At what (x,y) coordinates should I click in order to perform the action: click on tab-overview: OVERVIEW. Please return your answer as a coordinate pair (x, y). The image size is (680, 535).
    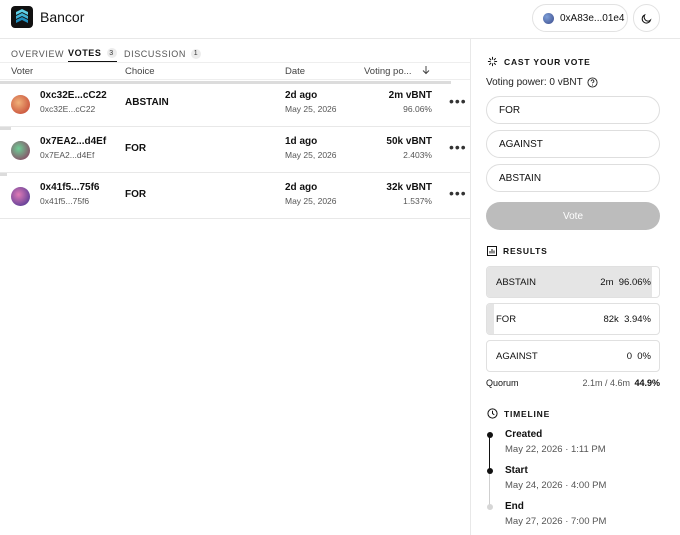
    Looking at the image, I should click on (37, 53).